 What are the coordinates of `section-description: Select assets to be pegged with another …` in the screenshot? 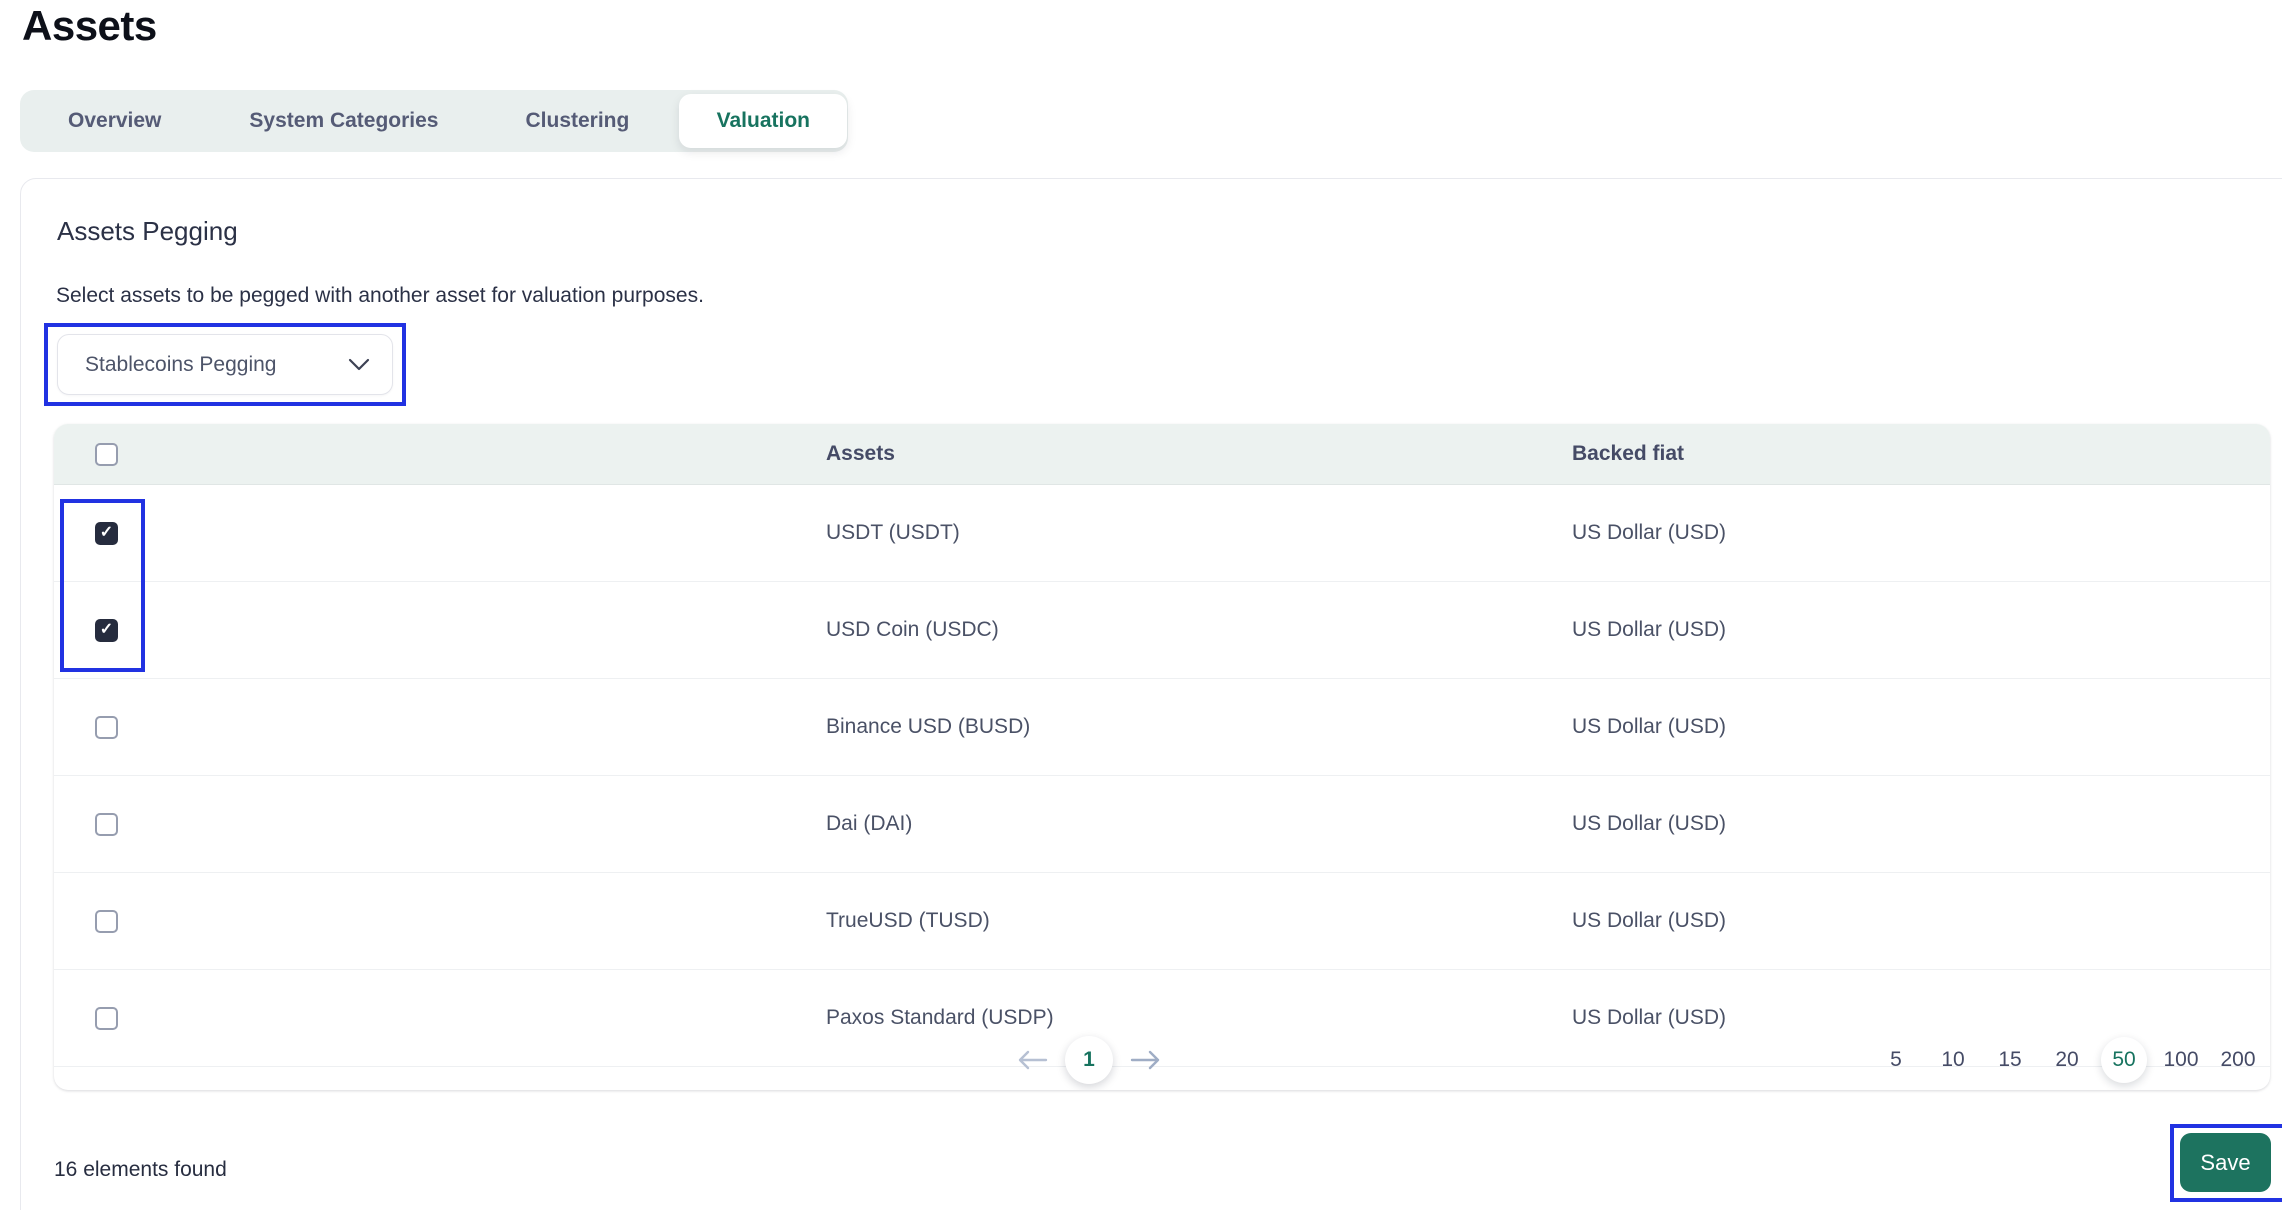 It's located at (380, 295).